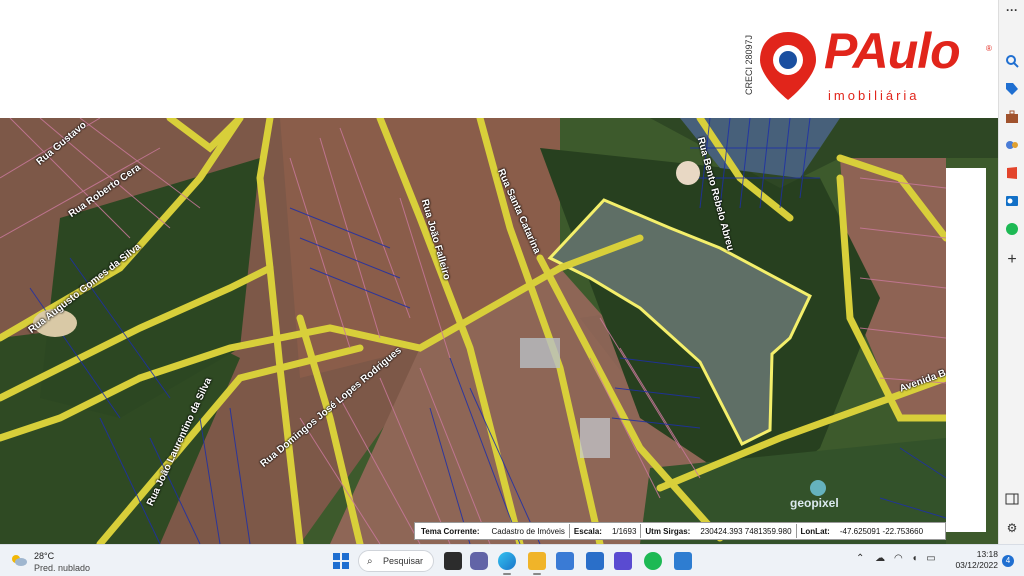 Image resolution: width=1024 pixels, height=576 pixels. Describe the element at coordinates (19, 560) in the screenshot. I see `cloud-sun-icon` at that location.